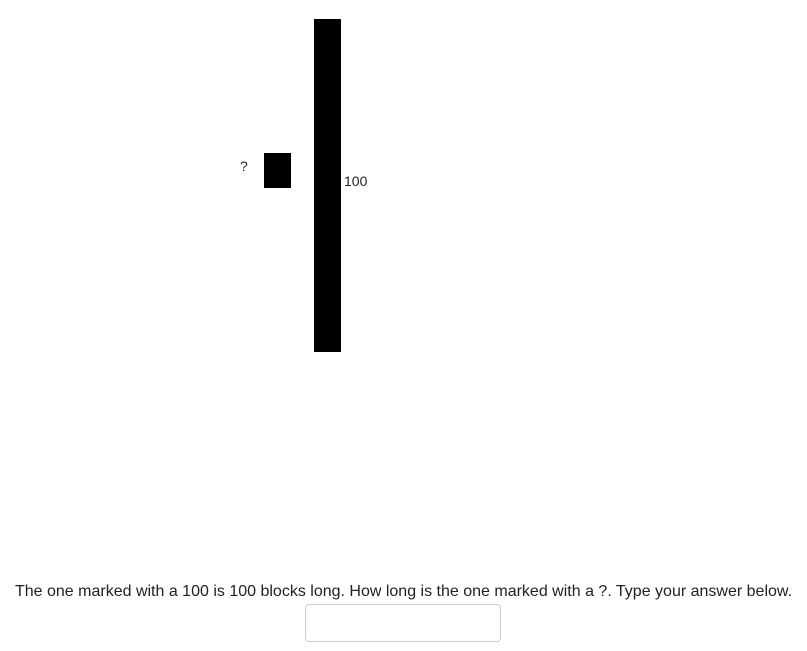  What do you see at coordinates (327, 185) in the screenshot?
I see `reference-bar` at bounding box center [327, 185].